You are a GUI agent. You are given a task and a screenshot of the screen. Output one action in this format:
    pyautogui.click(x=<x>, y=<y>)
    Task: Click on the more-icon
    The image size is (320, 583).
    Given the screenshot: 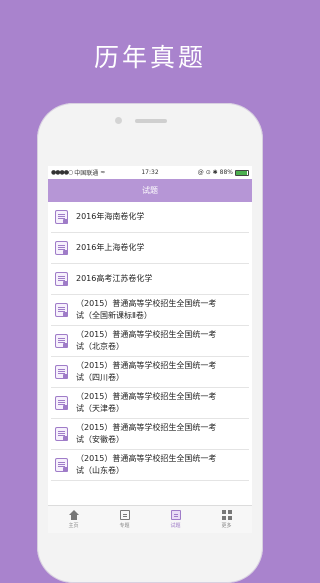 What is the action you would take?
    pyautogui.click(x=226, y=515)
    